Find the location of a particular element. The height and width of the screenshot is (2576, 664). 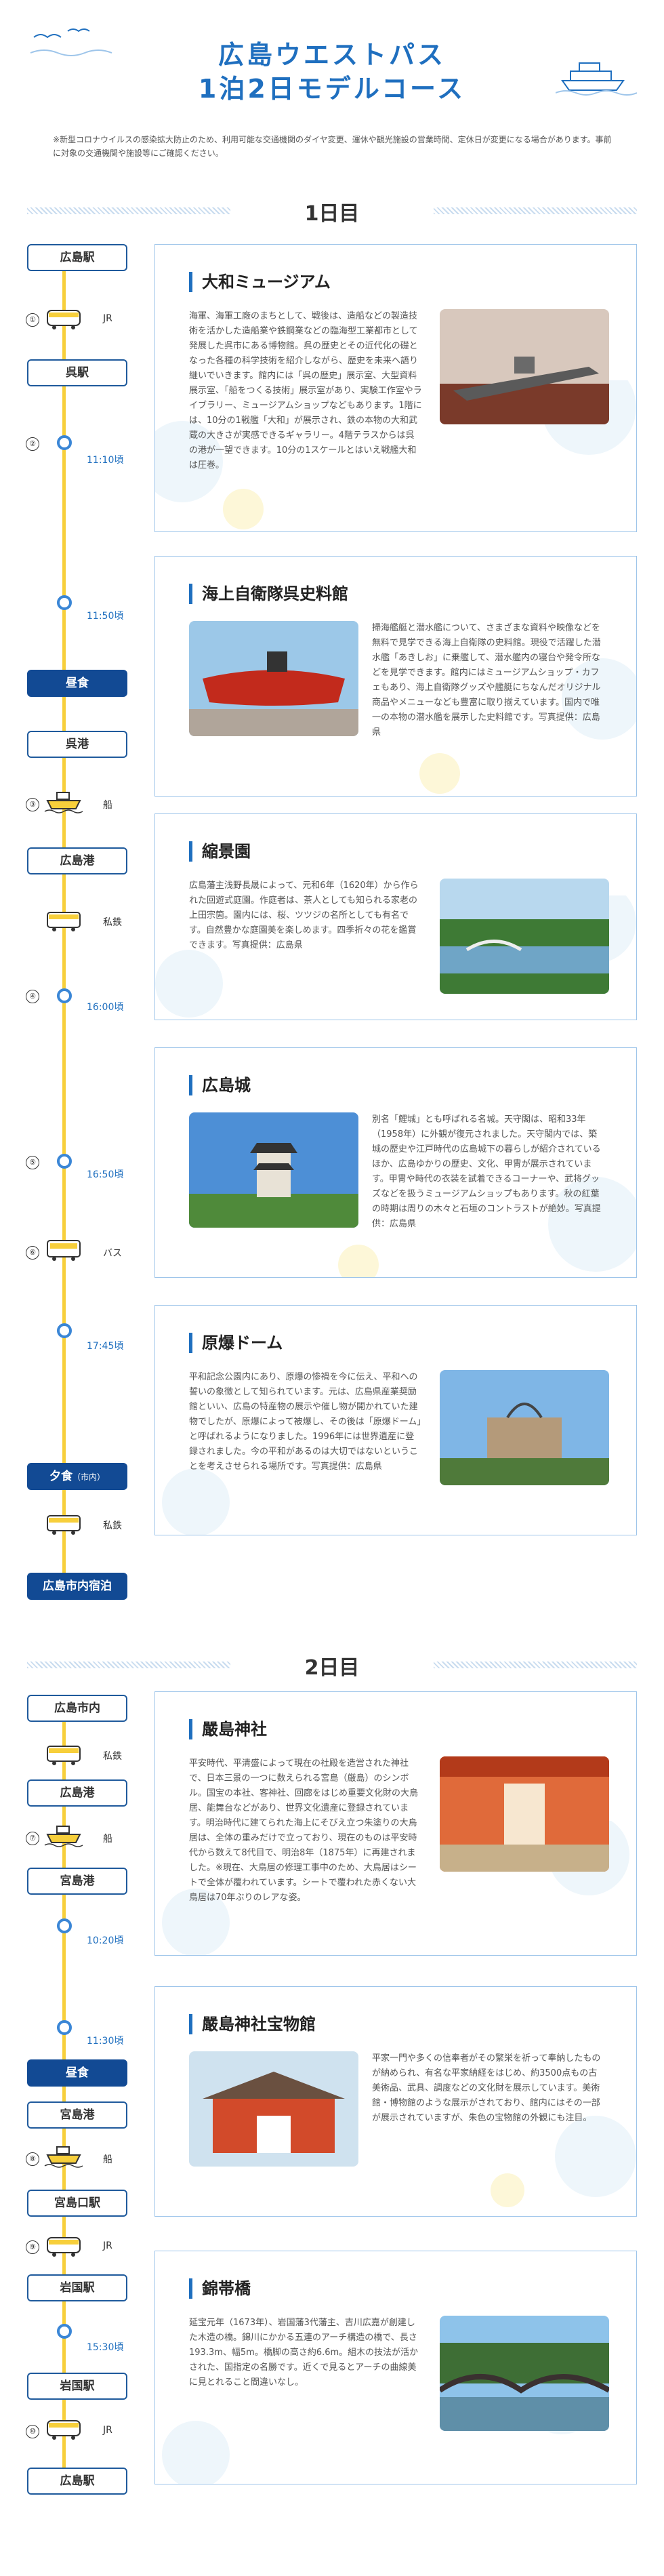

treasure-hall-photo is located at coordinates (273, 2109).